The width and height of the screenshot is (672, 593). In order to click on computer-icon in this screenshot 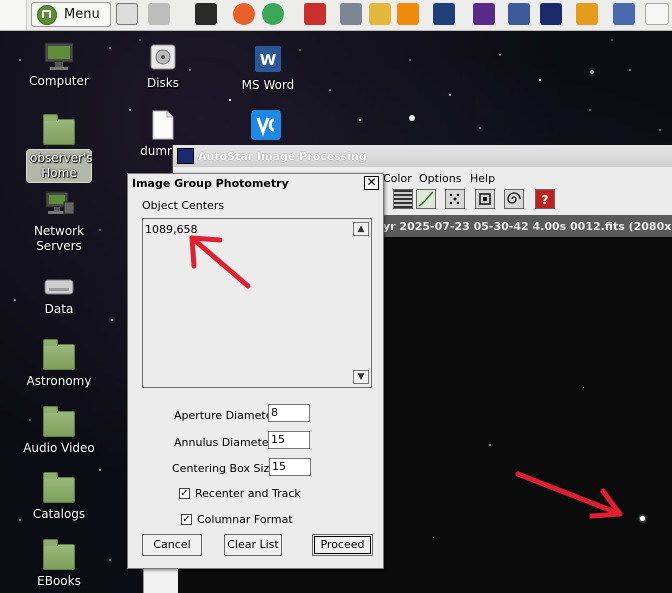, I will do `click(59, 56)`.